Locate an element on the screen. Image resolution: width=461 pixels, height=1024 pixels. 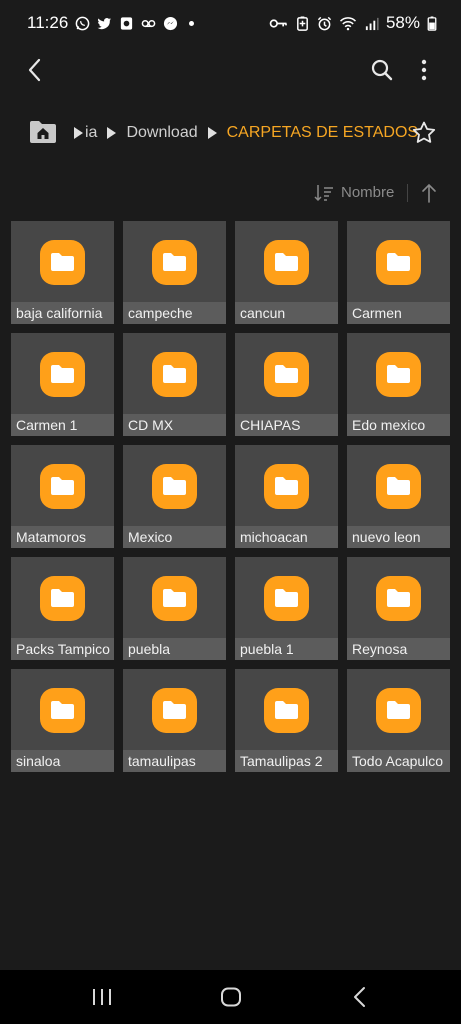
folder-name: Carmen is located at coordinates (398, 313).